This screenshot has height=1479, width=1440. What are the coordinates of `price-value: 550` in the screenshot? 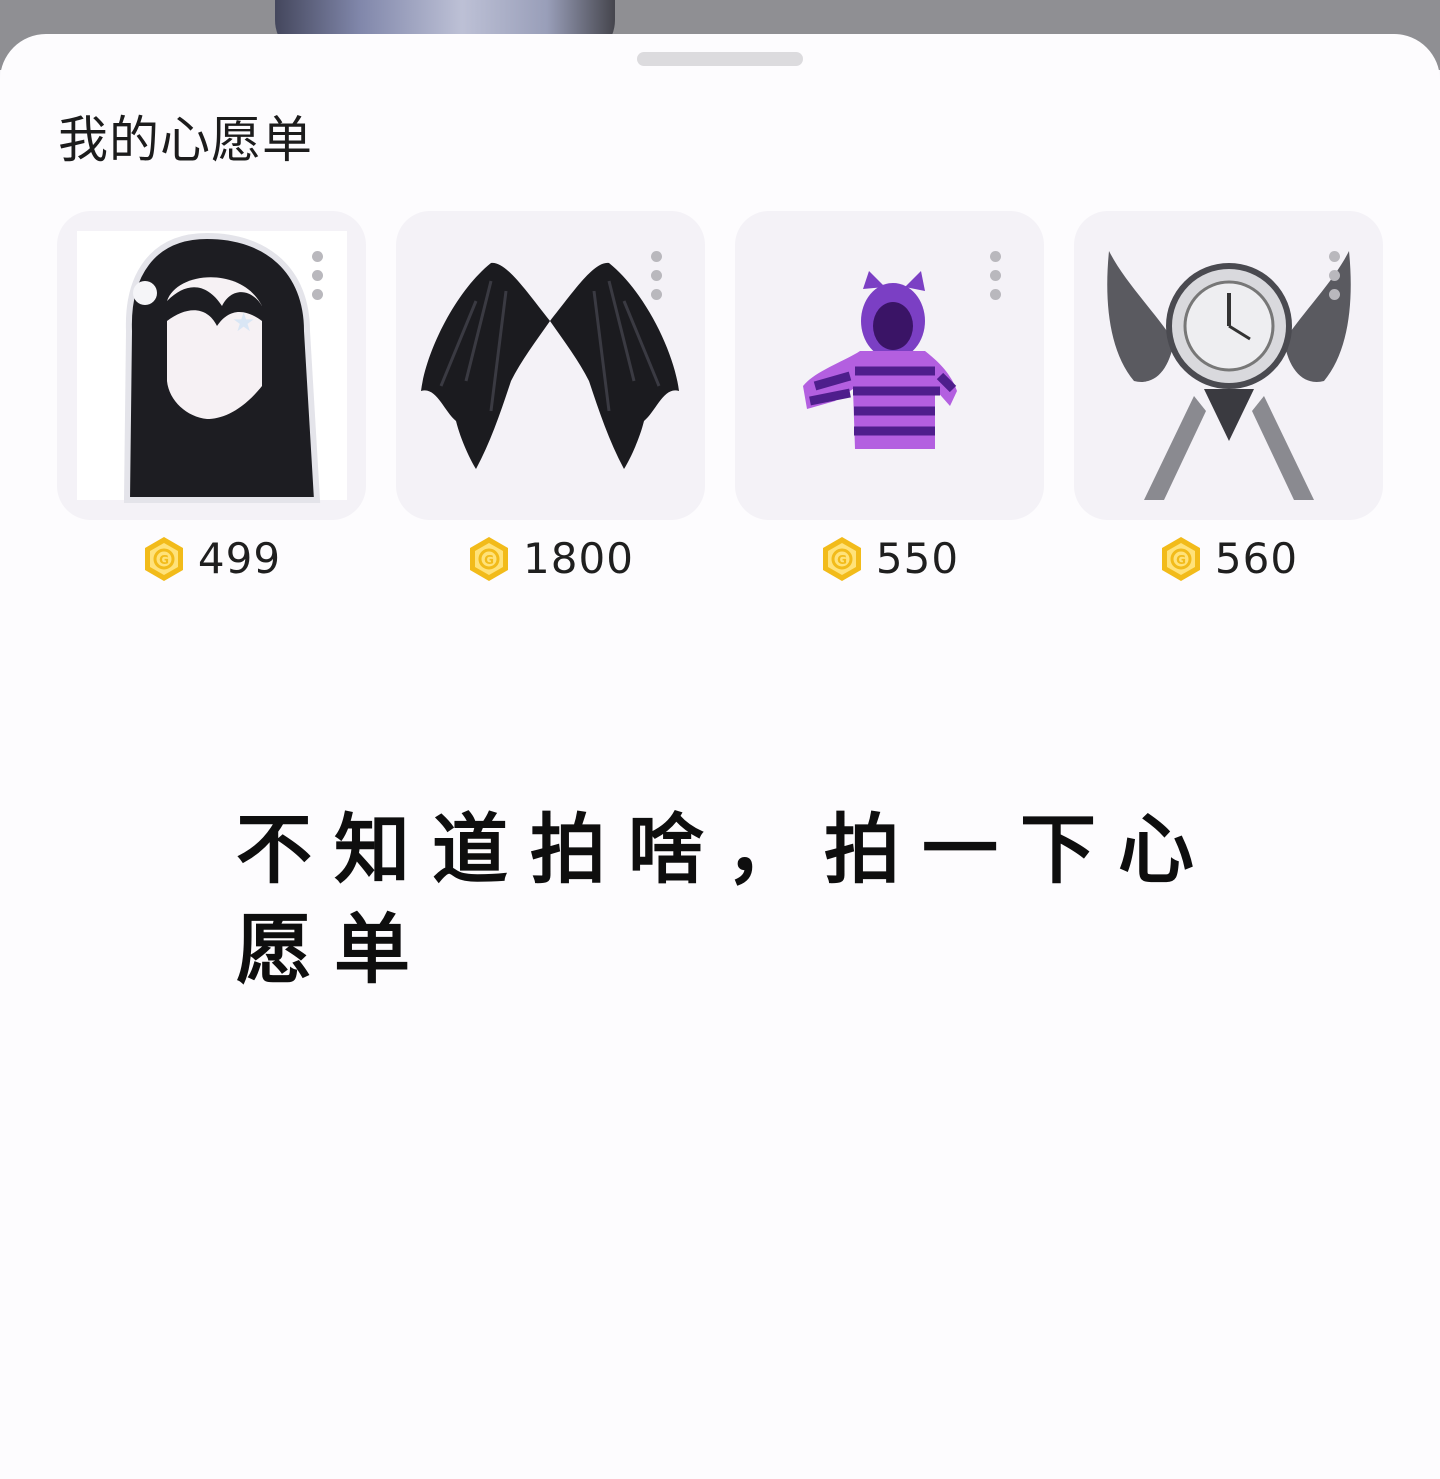 It's located at (917, 558).